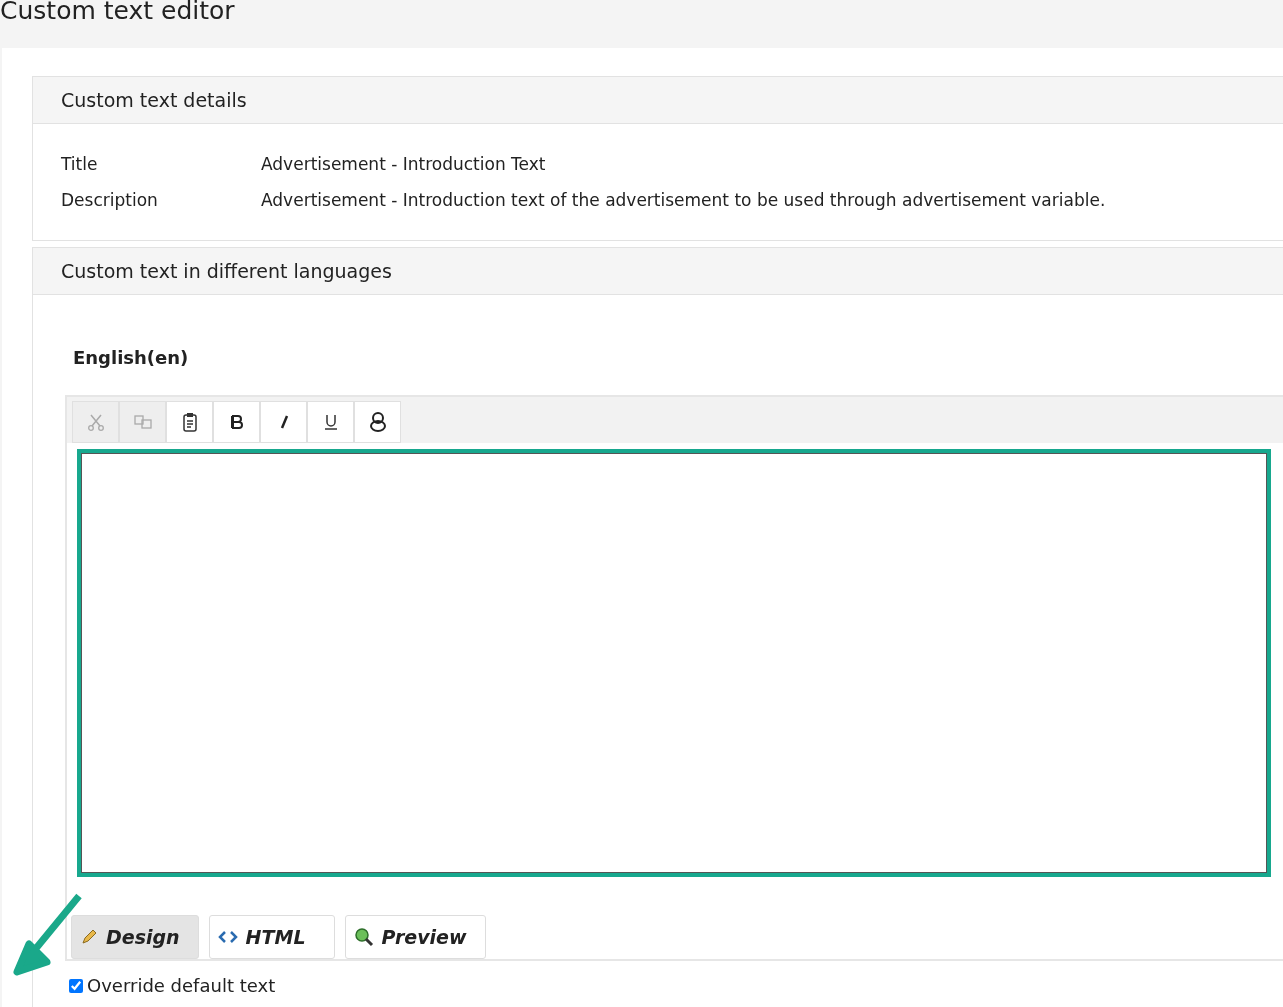  I want to click on override-label: Override default text, so click(181, 985).